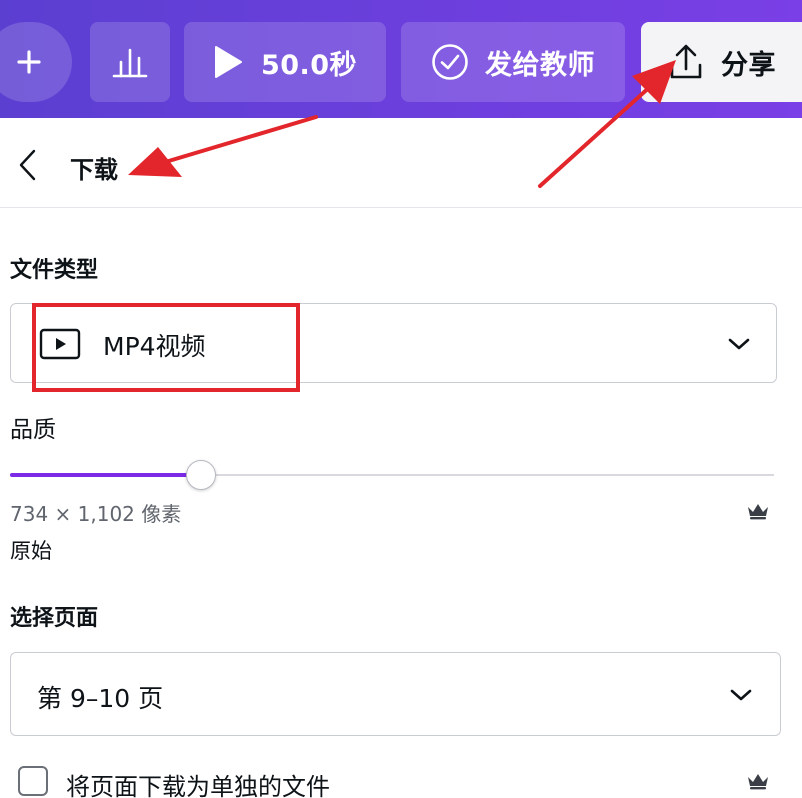 The width and height of the screenshot is (802, 798). Describe the element at coordinates (54, 270) in the screenshot. I see `file-type-label: 文件类型` at that location.